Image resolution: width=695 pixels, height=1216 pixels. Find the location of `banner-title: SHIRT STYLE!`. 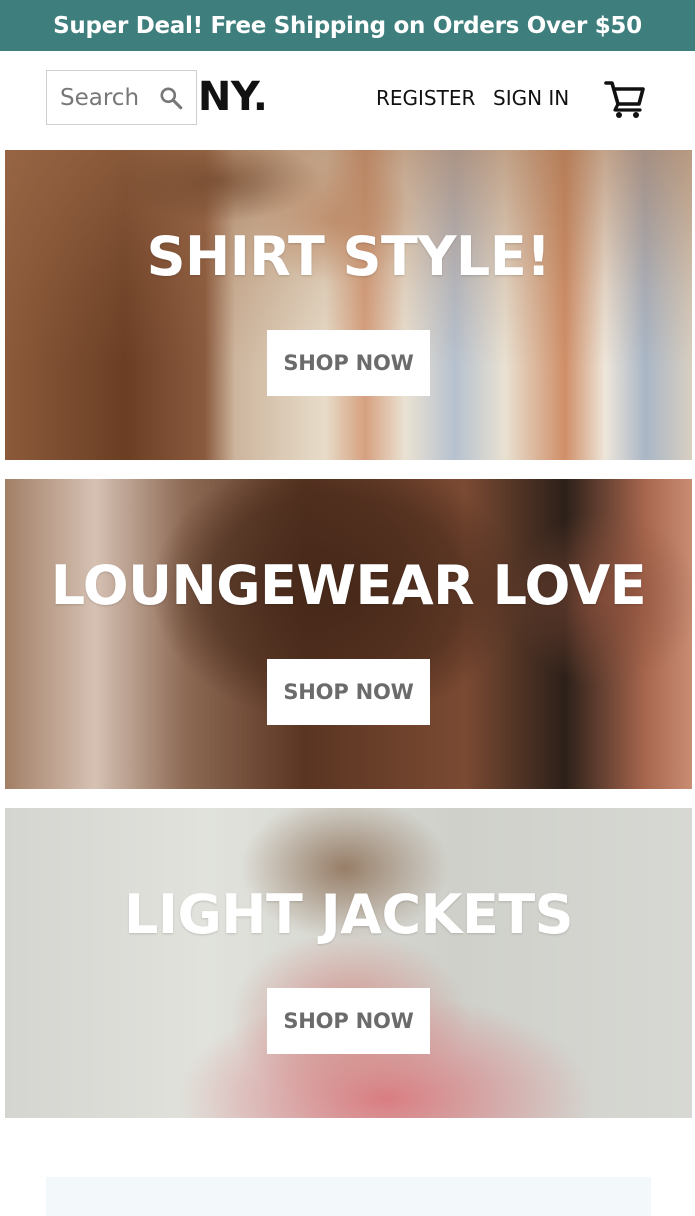

banner-title: SHIRT STYLE! is located at coordinates (348, 256).